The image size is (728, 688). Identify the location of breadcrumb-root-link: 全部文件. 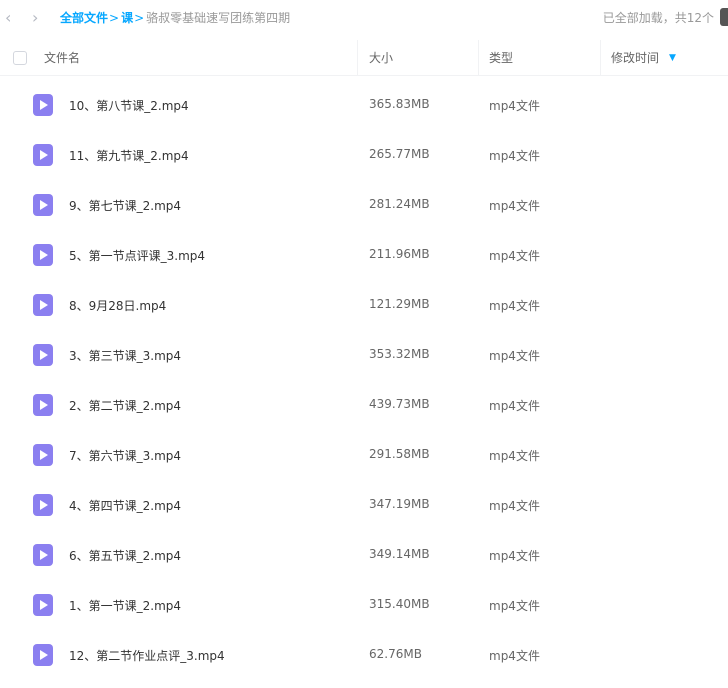
(84, 18).